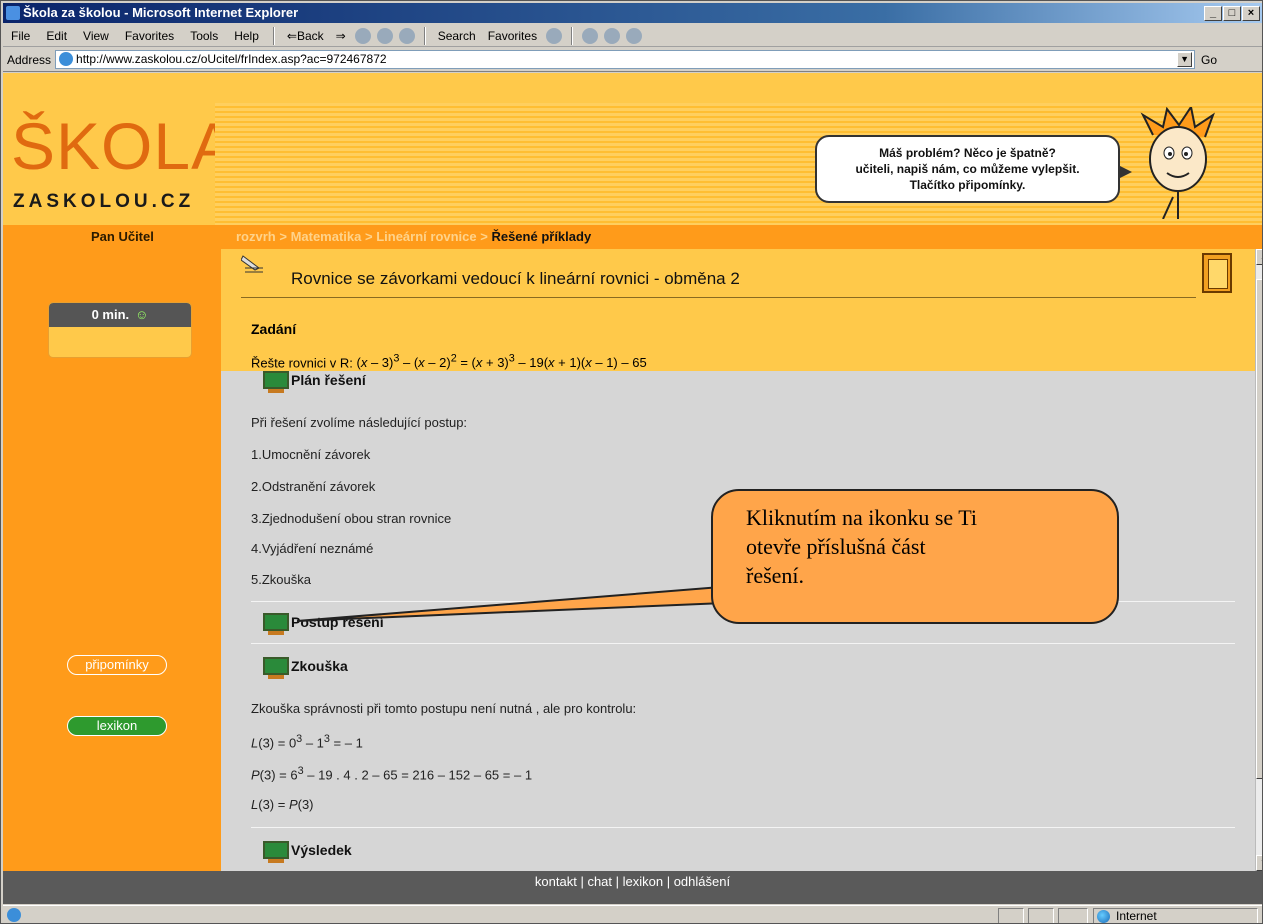 The image size is (1263, 924). I want to click on zkouska-line-1: L(3) = 03 – 13 = – 1, so click(307, 742).